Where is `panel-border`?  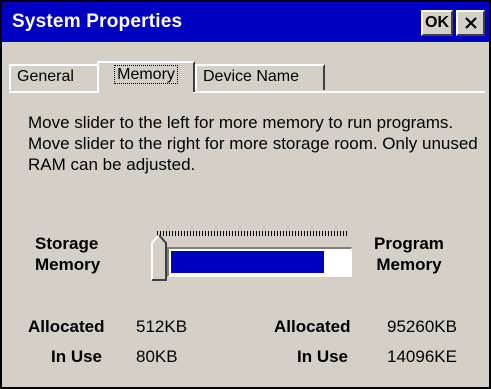
panel-border is located at coordinates (247, 92).